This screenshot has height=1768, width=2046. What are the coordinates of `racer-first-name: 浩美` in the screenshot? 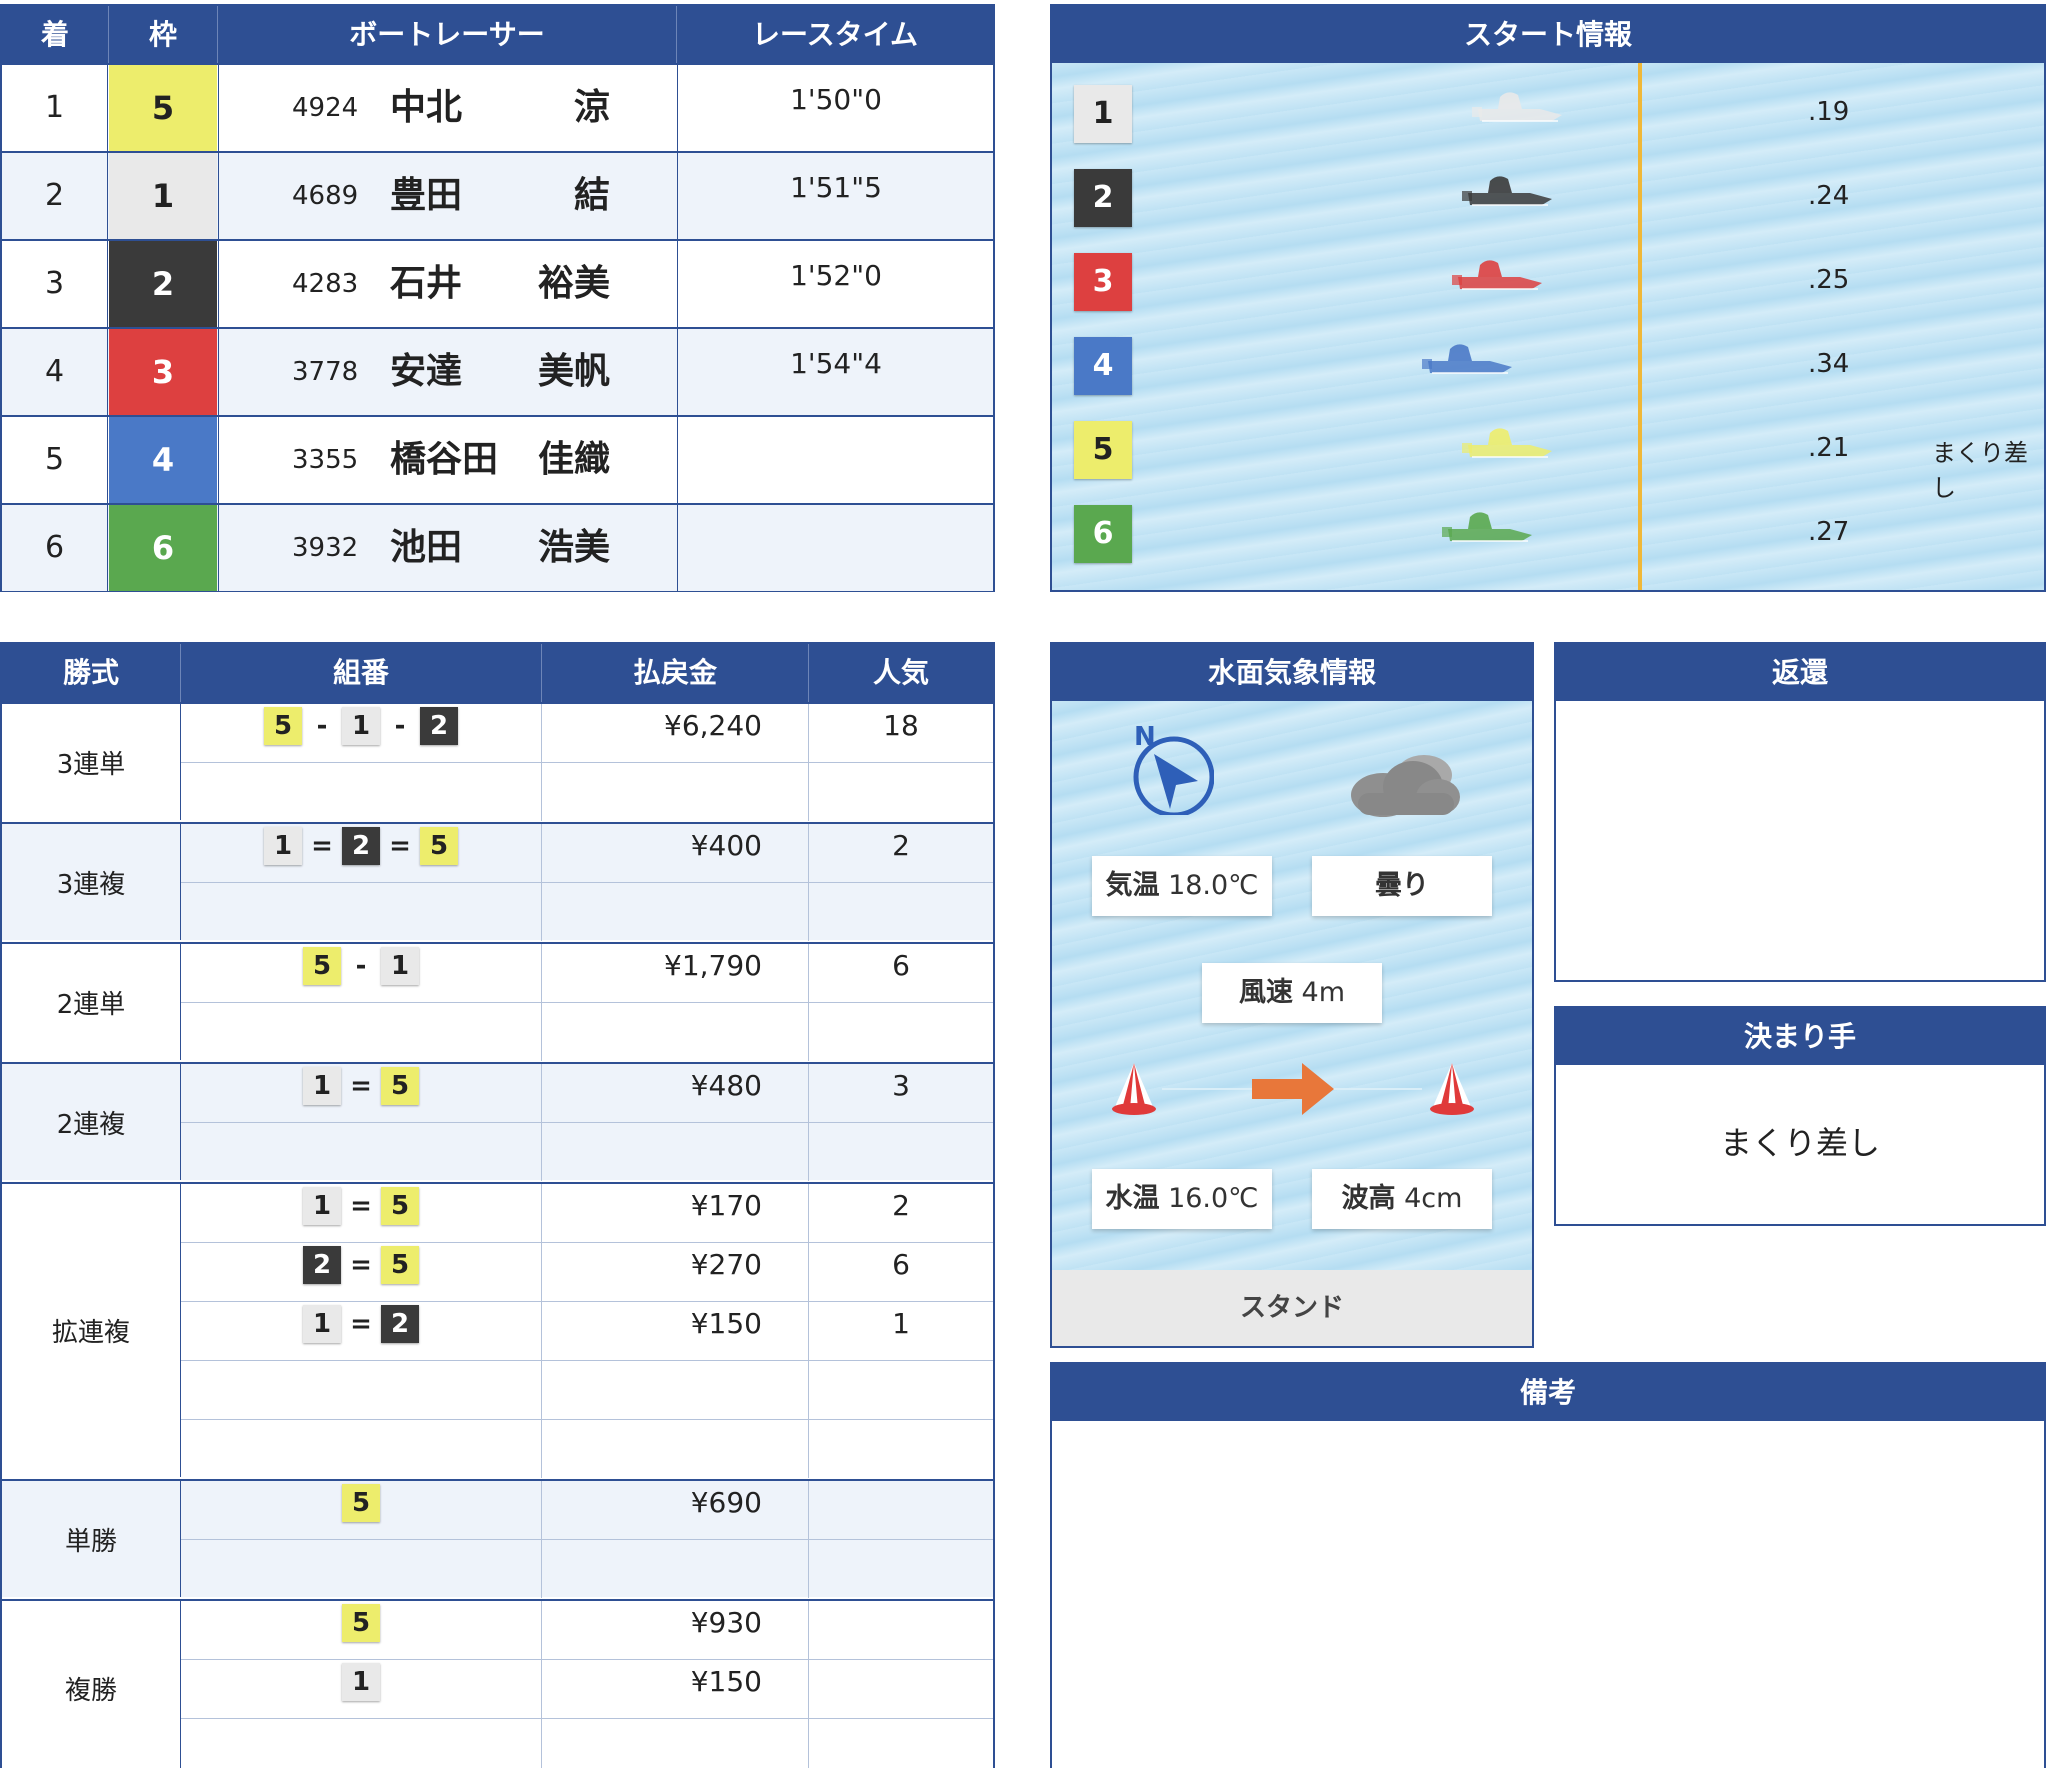 It's located at (573, 547).